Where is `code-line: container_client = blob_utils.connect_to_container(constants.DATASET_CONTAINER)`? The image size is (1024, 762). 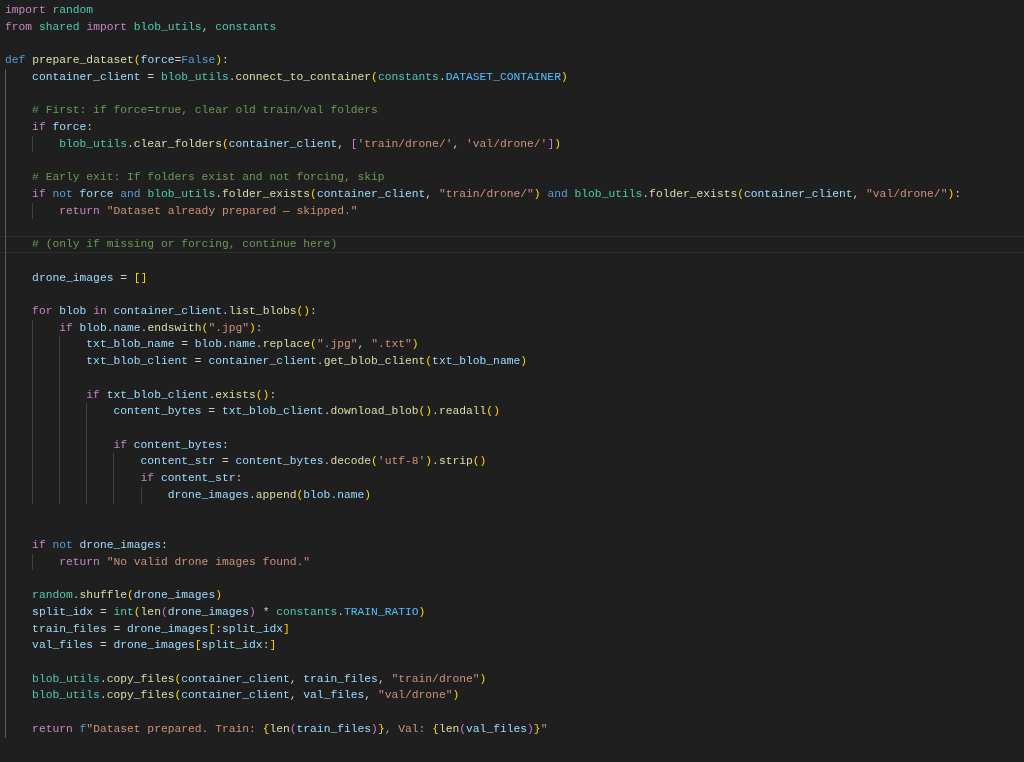 code-line: container_client = blob_utils.connect_to_container(constants.DATASET_CONTAINER) is located at coordinates (300, 77).